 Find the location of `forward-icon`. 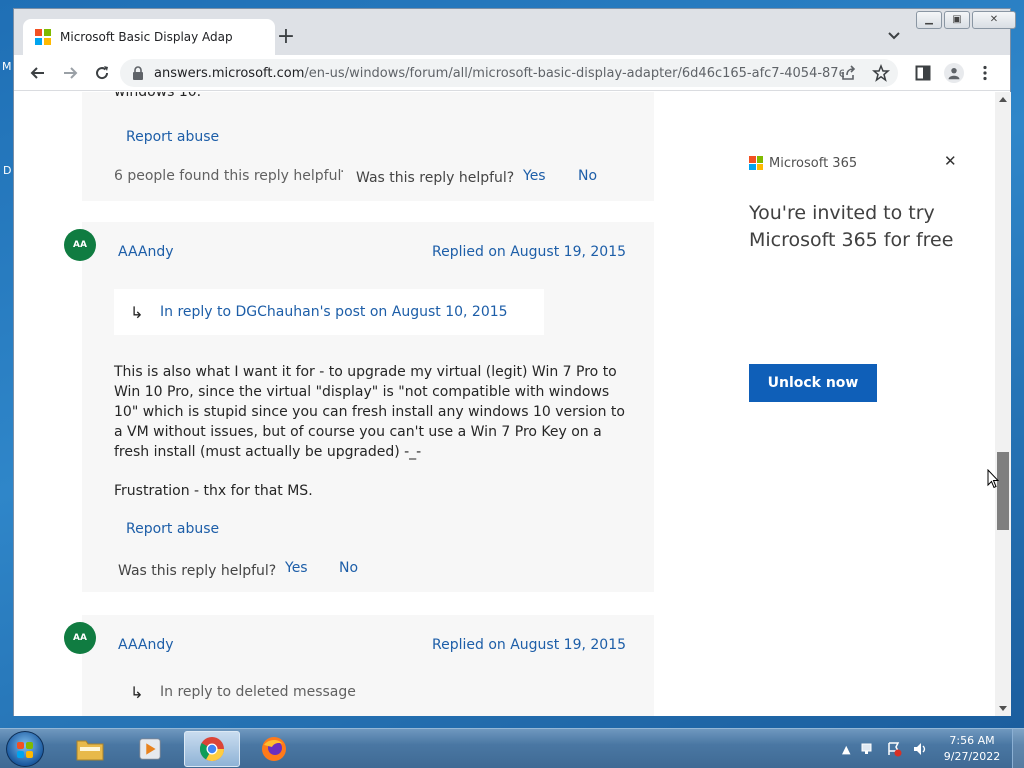

forward-icon is located at coordinates (71, 72).